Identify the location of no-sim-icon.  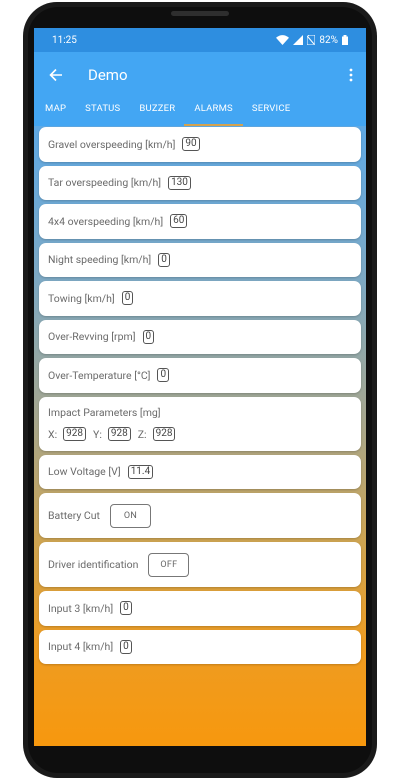
(311, 40).